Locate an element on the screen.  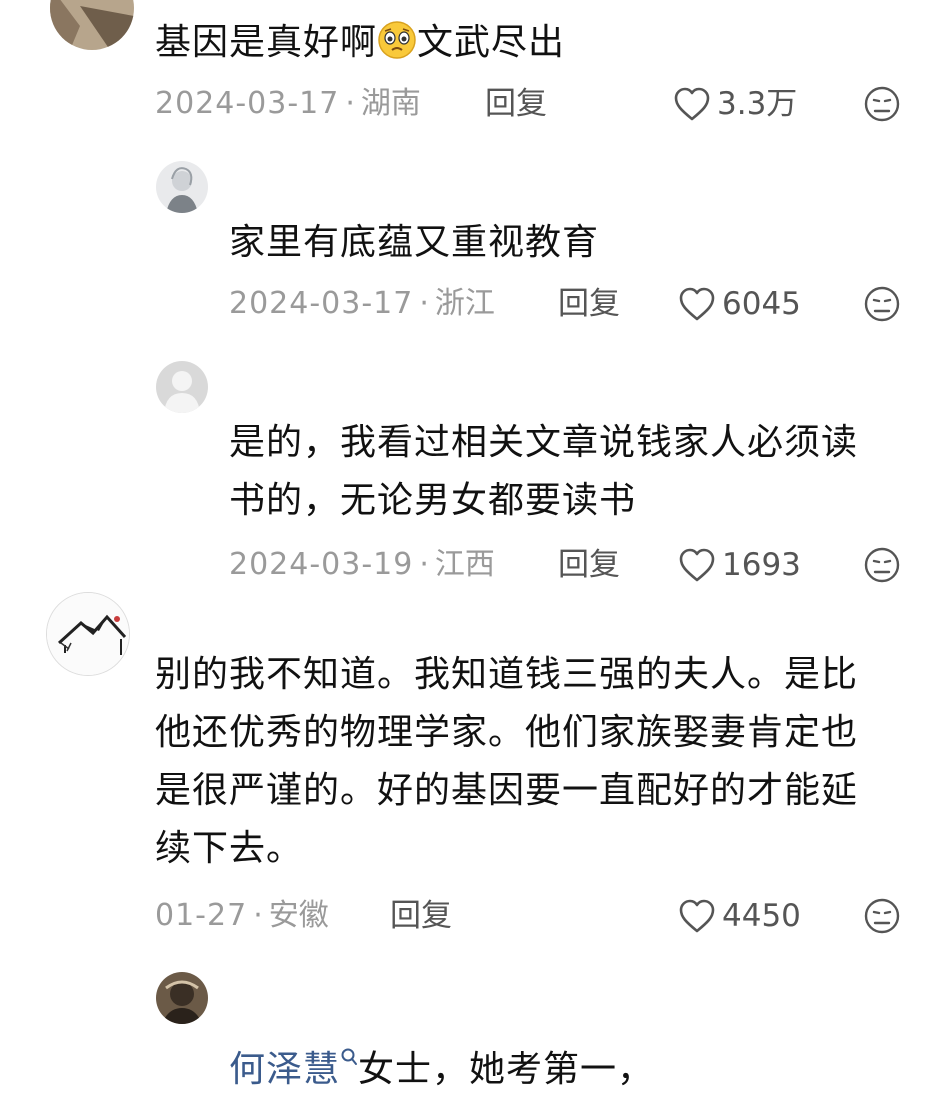
like-button: 1693 is located at coordinates (739, 565).